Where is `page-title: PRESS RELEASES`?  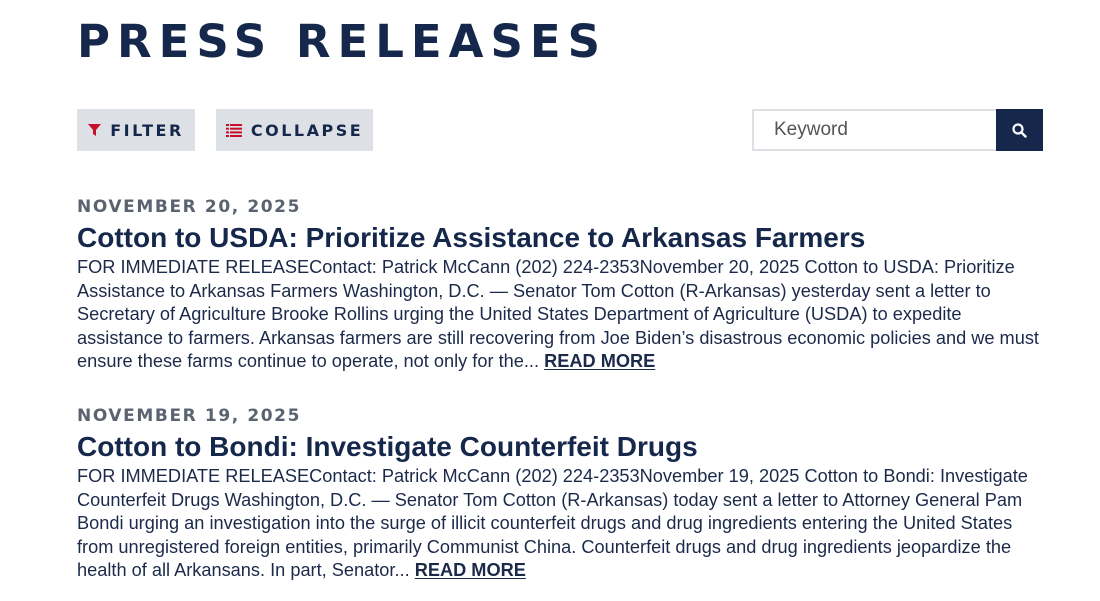 page-title: PRESS RELEASES is located at coordinates (342, 41).